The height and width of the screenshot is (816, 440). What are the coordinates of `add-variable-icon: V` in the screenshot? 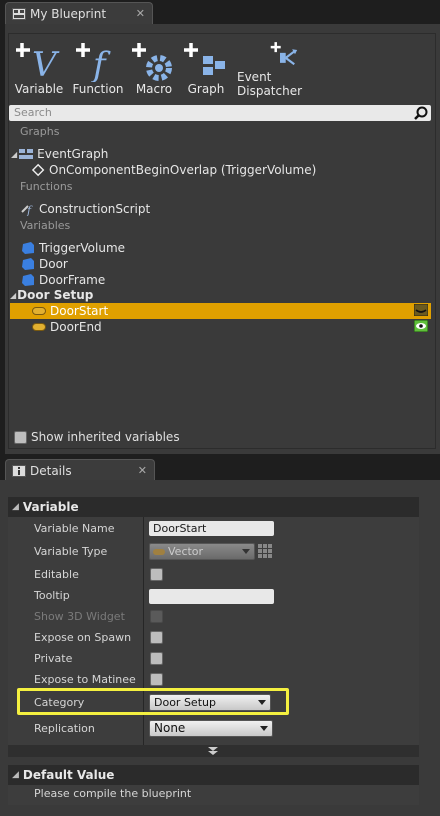 It's located at (38, 62).